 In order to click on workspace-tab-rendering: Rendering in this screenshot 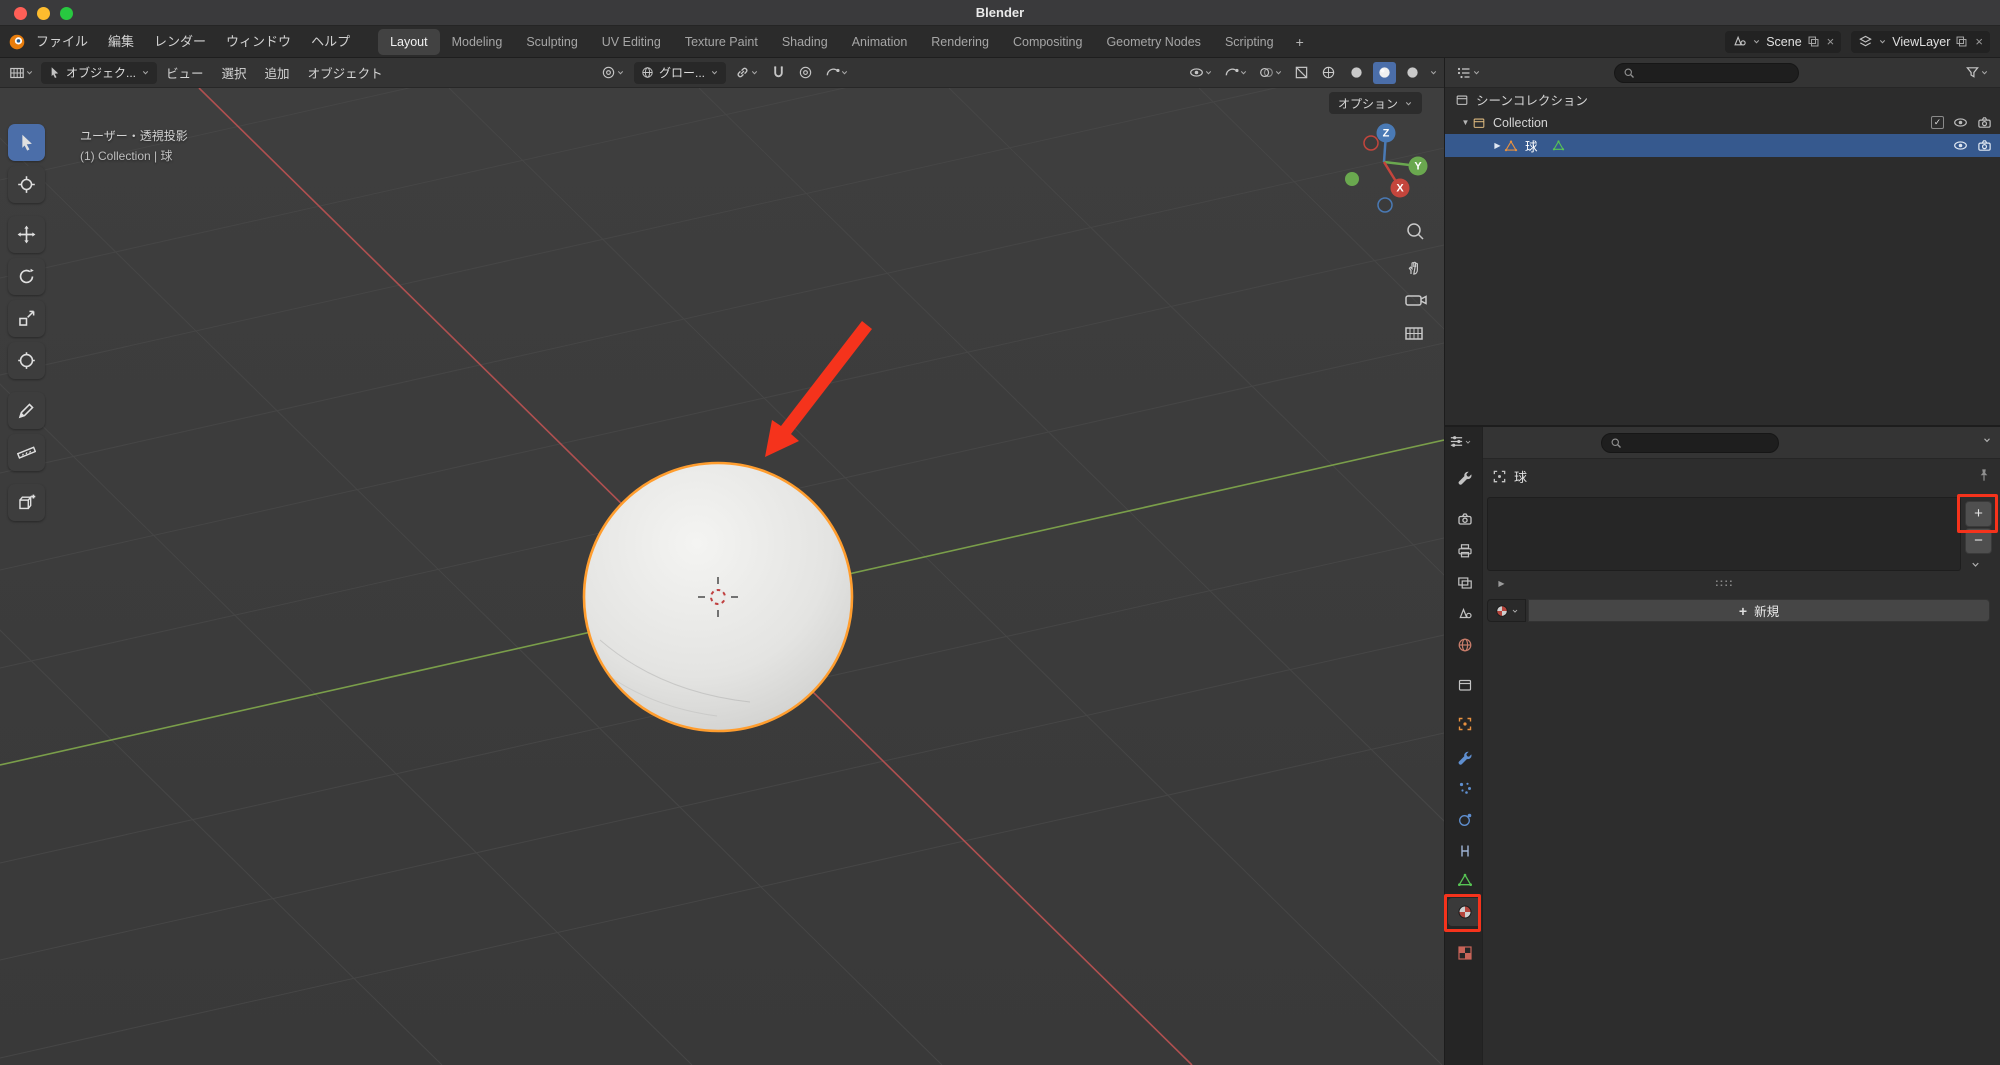, I will do `click(960, 42)`.